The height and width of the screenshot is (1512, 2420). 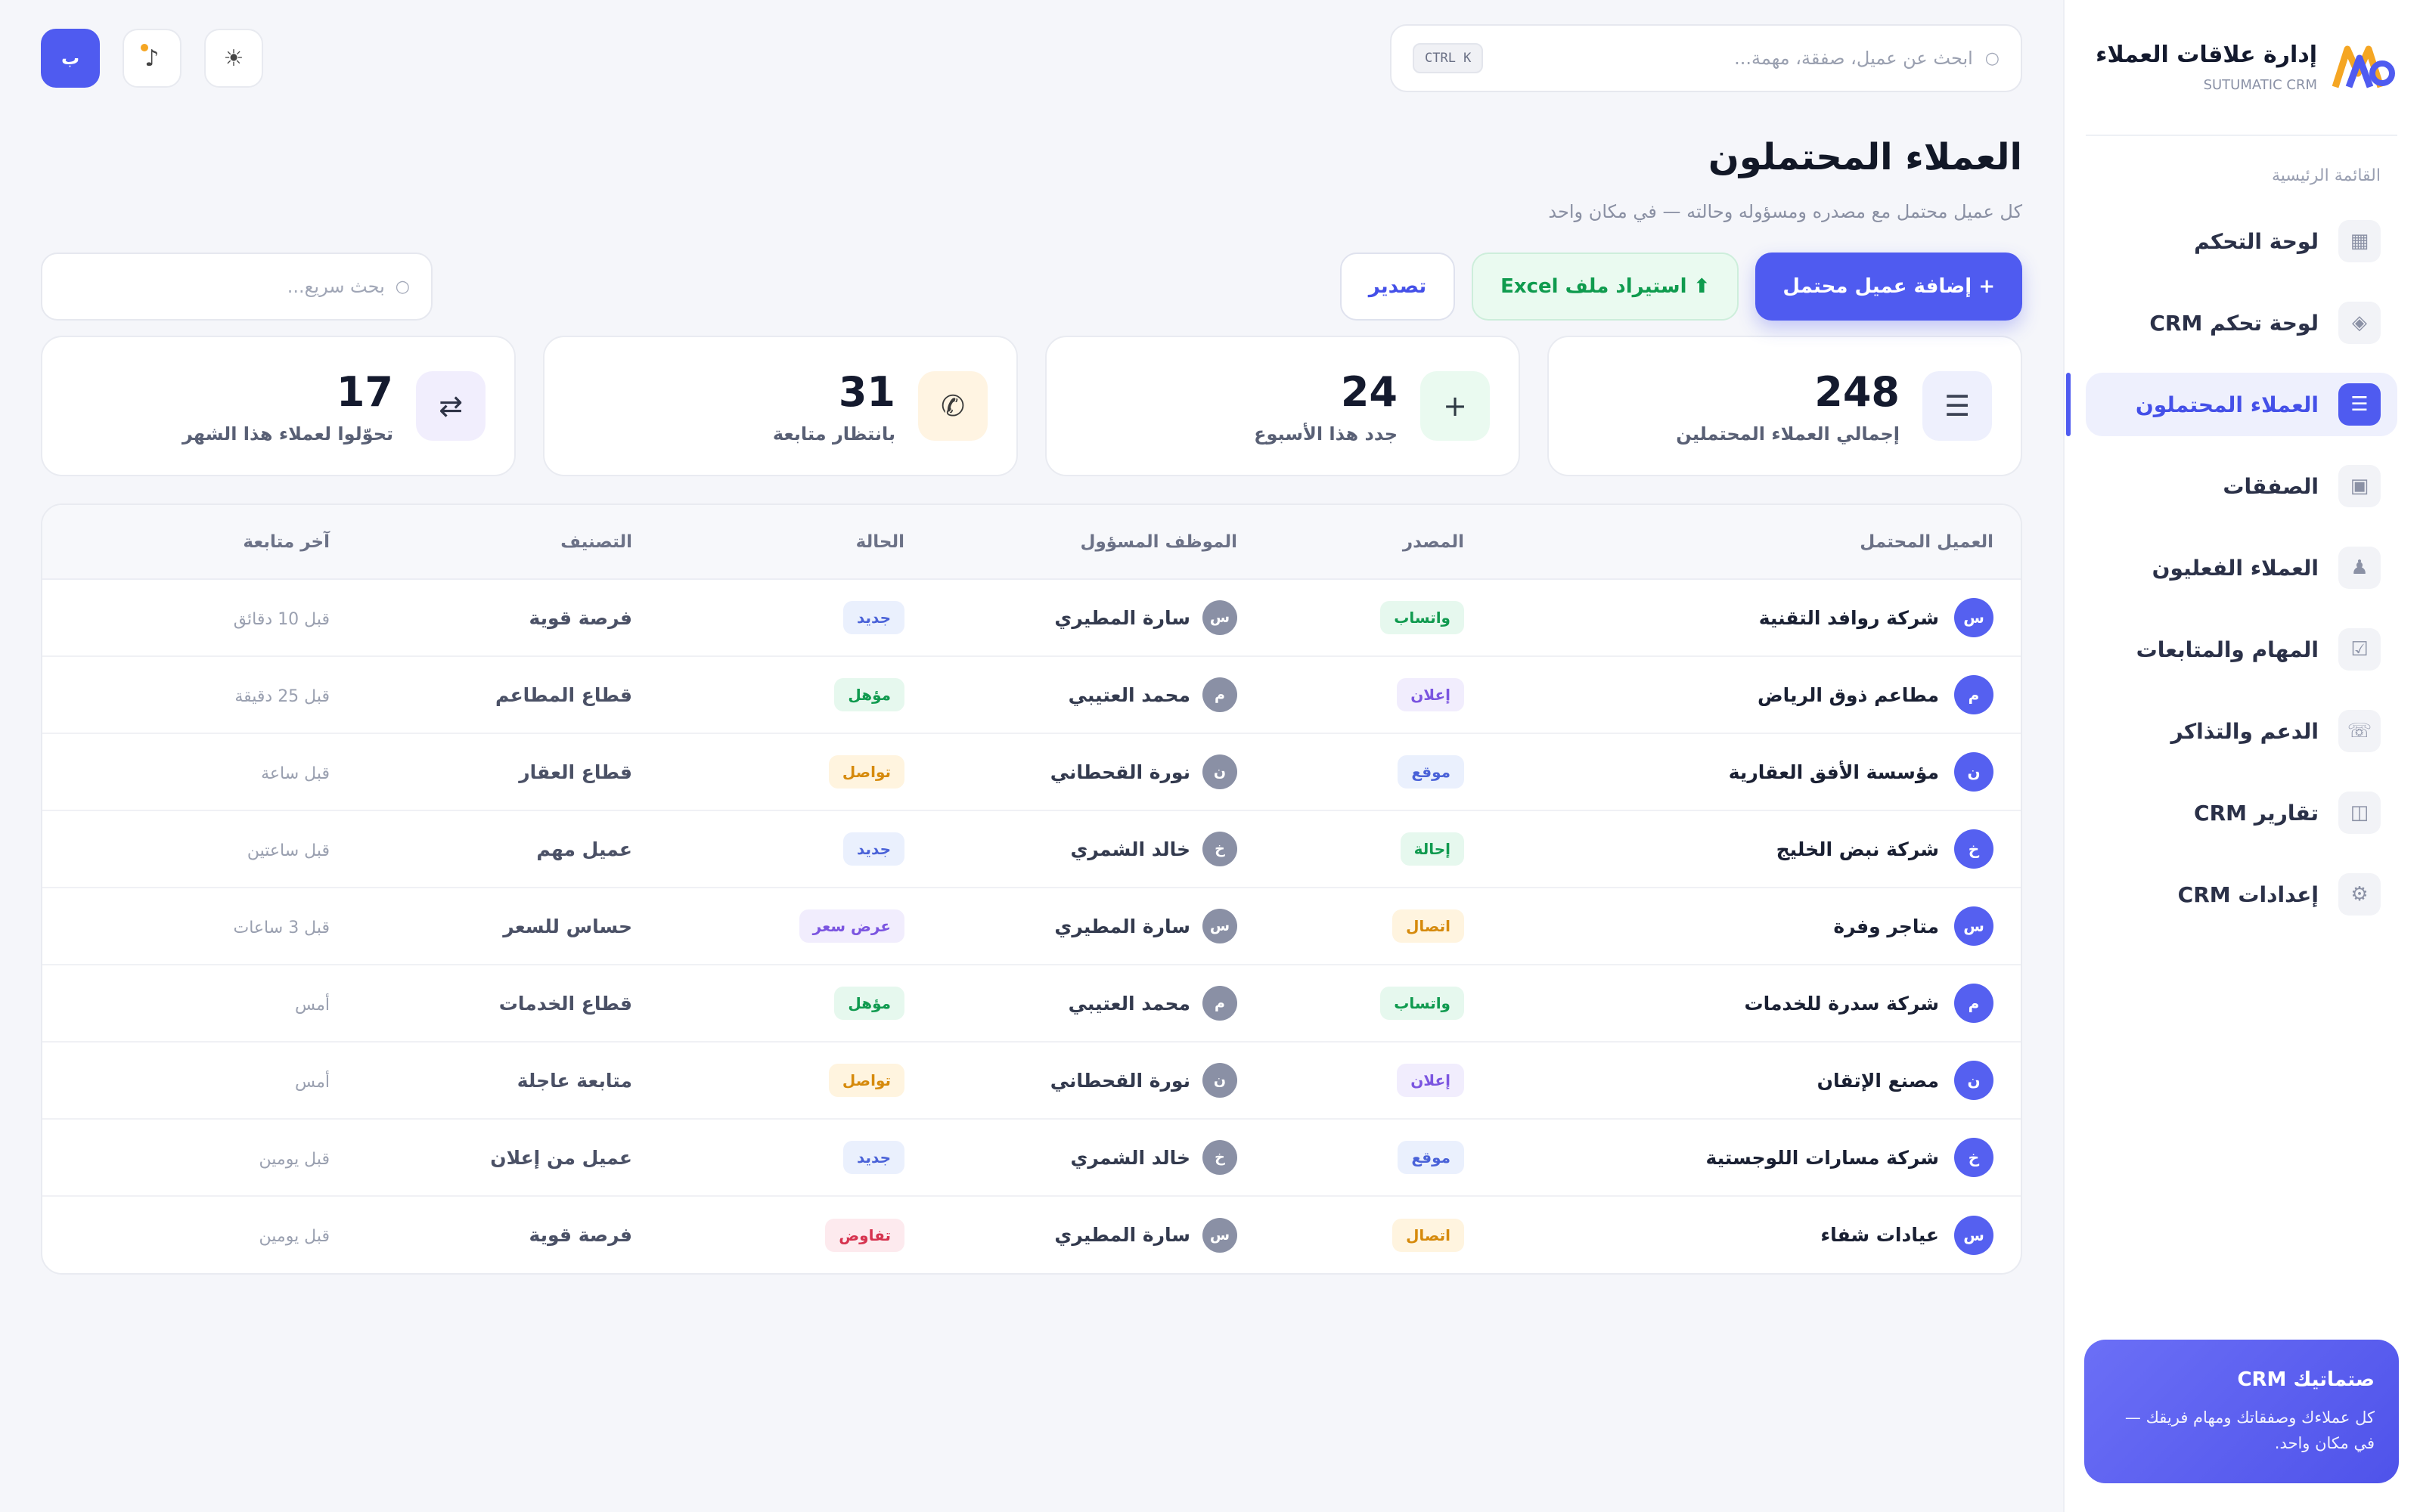 I want to click on lead-name: عيادات شفاء, so click(x=1879, y=1235).